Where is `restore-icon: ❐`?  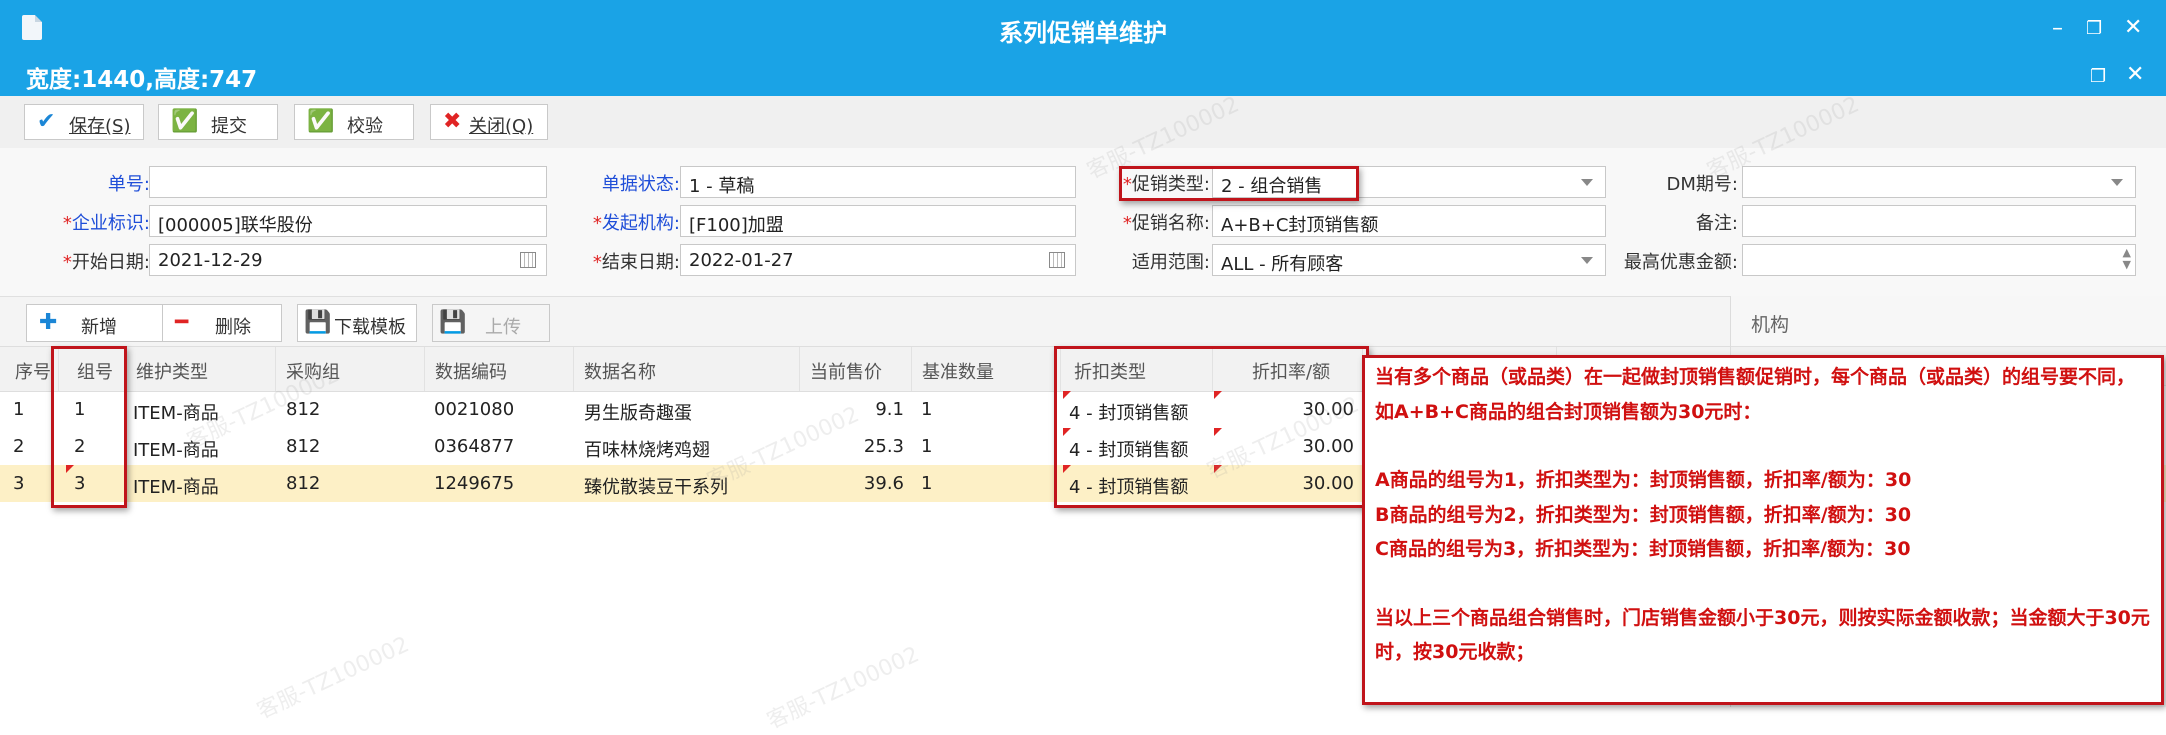
restore-icon: ❐ is located at coordinates (2094, 29).